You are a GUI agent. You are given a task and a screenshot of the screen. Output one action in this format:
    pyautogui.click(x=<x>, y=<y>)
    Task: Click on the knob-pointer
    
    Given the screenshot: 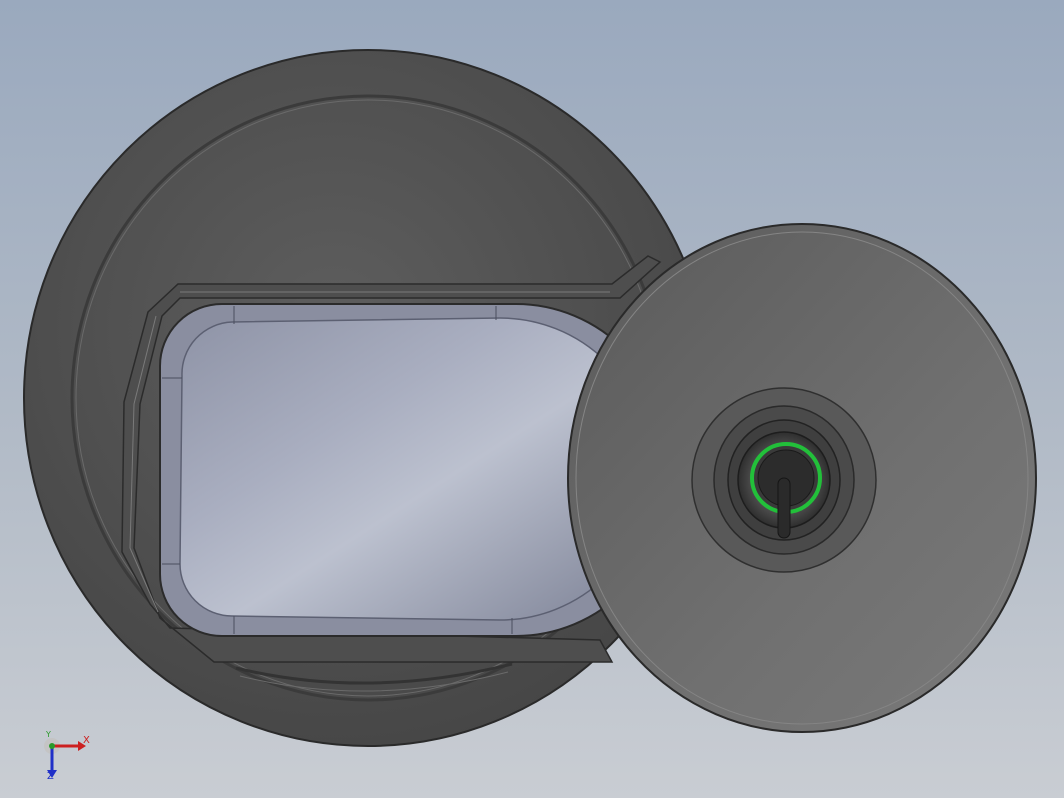 What is the action you would take?
    pyautogui.click(x=784, y=508)
    